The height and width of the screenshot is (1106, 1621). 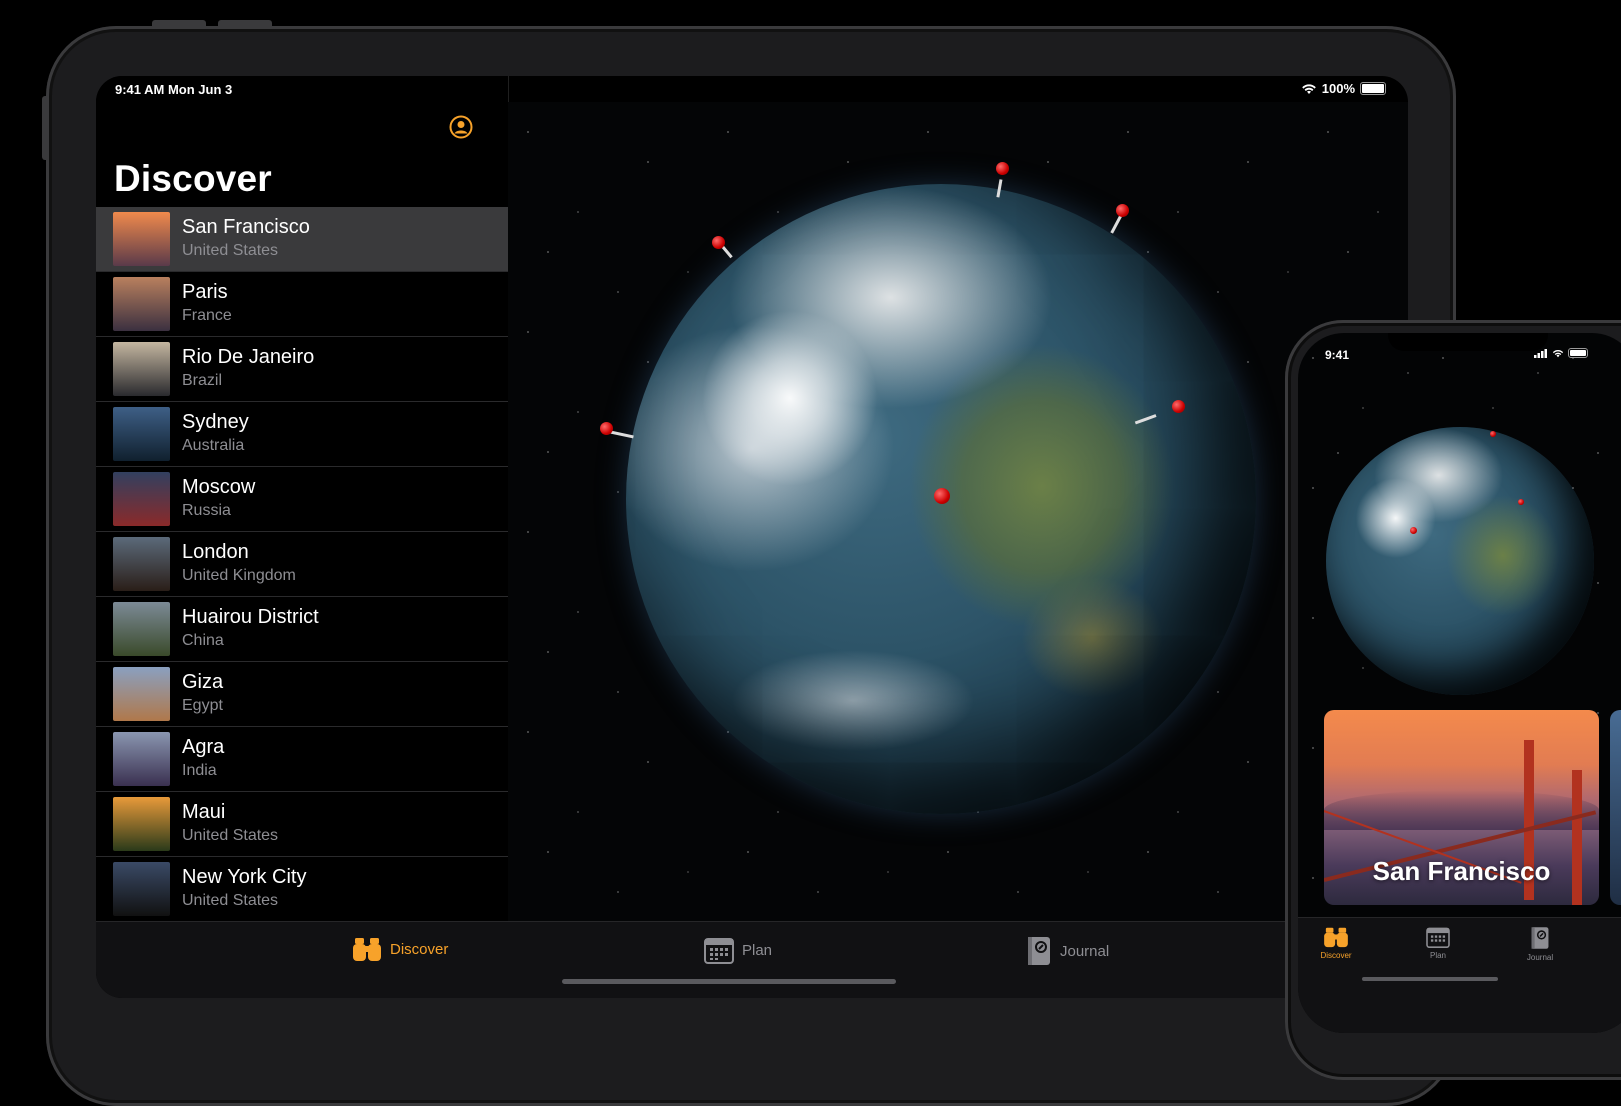 I want to click on location-row: Moscow Russia, so click(x=302, y=499).